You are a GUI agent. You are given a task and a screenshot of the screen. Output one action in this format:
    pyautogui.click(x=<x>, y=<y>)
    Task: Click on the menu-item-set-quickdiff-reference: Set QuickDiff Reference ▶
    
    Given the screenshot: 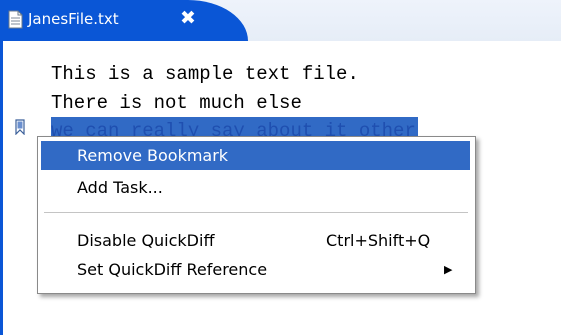 What is the action you would take?
    pyautogui.click(x=255, y=269)
    